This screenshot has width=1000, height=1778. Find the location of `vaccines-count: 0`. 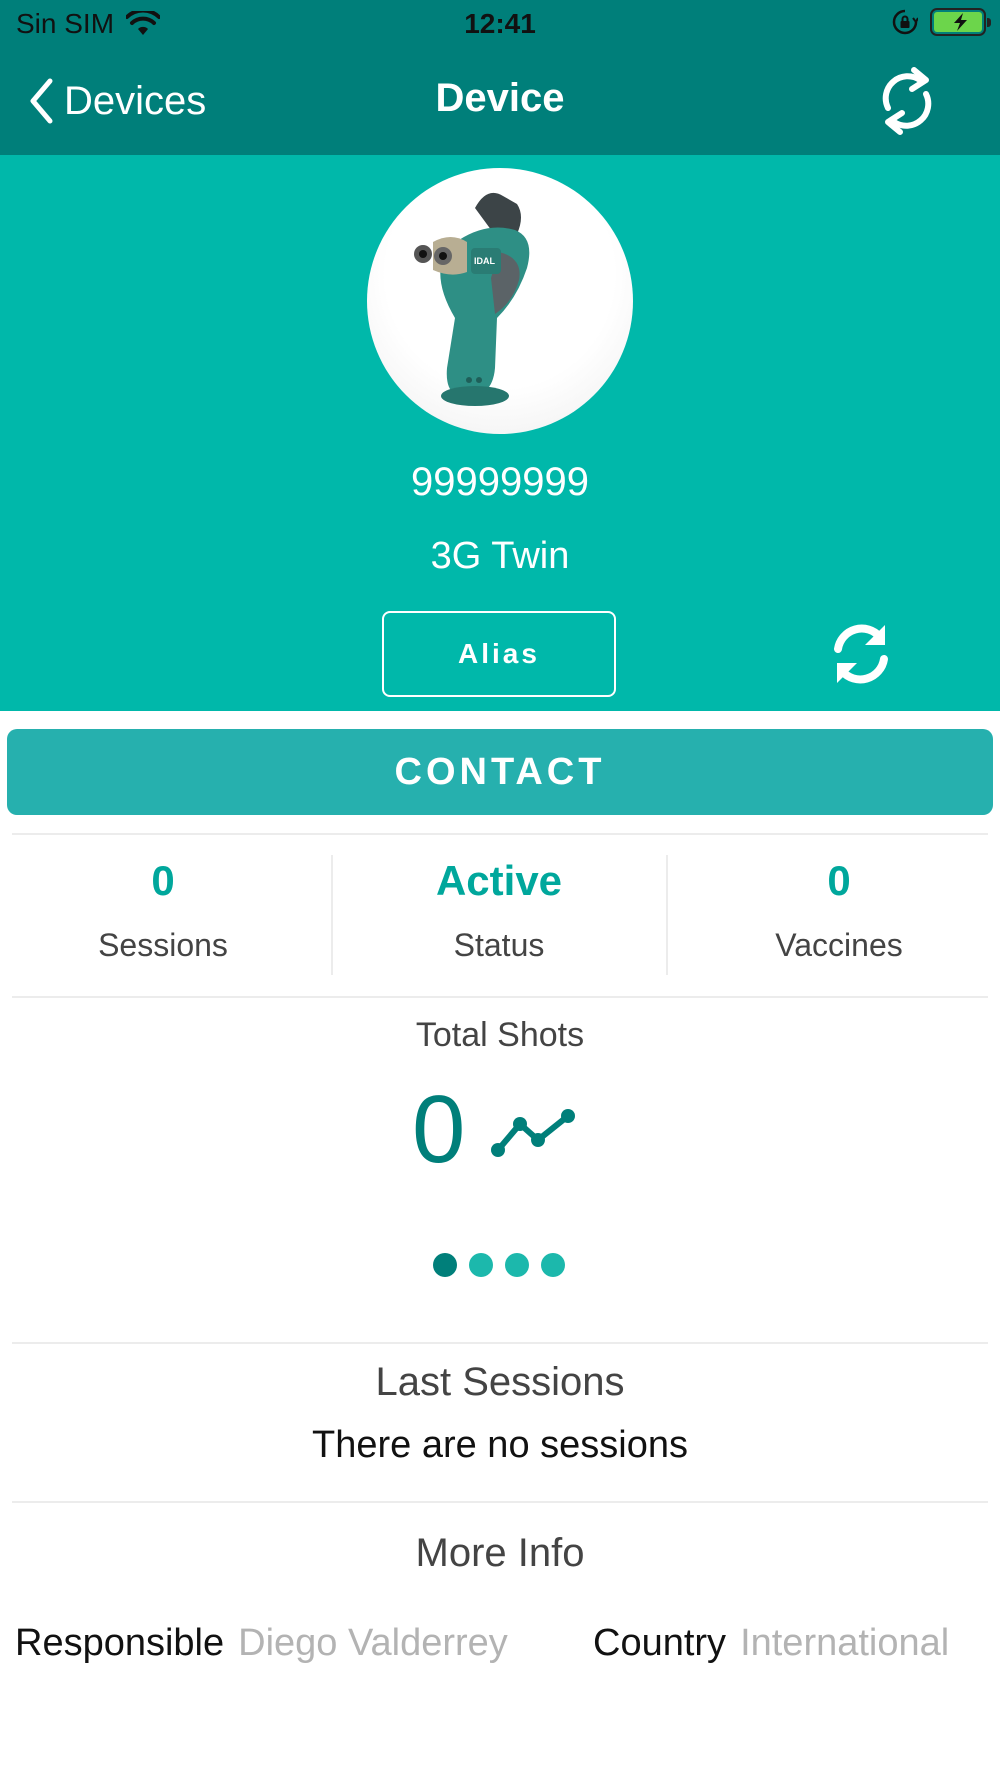

vaccines-count: 0 is located at coordinates (839, 880).